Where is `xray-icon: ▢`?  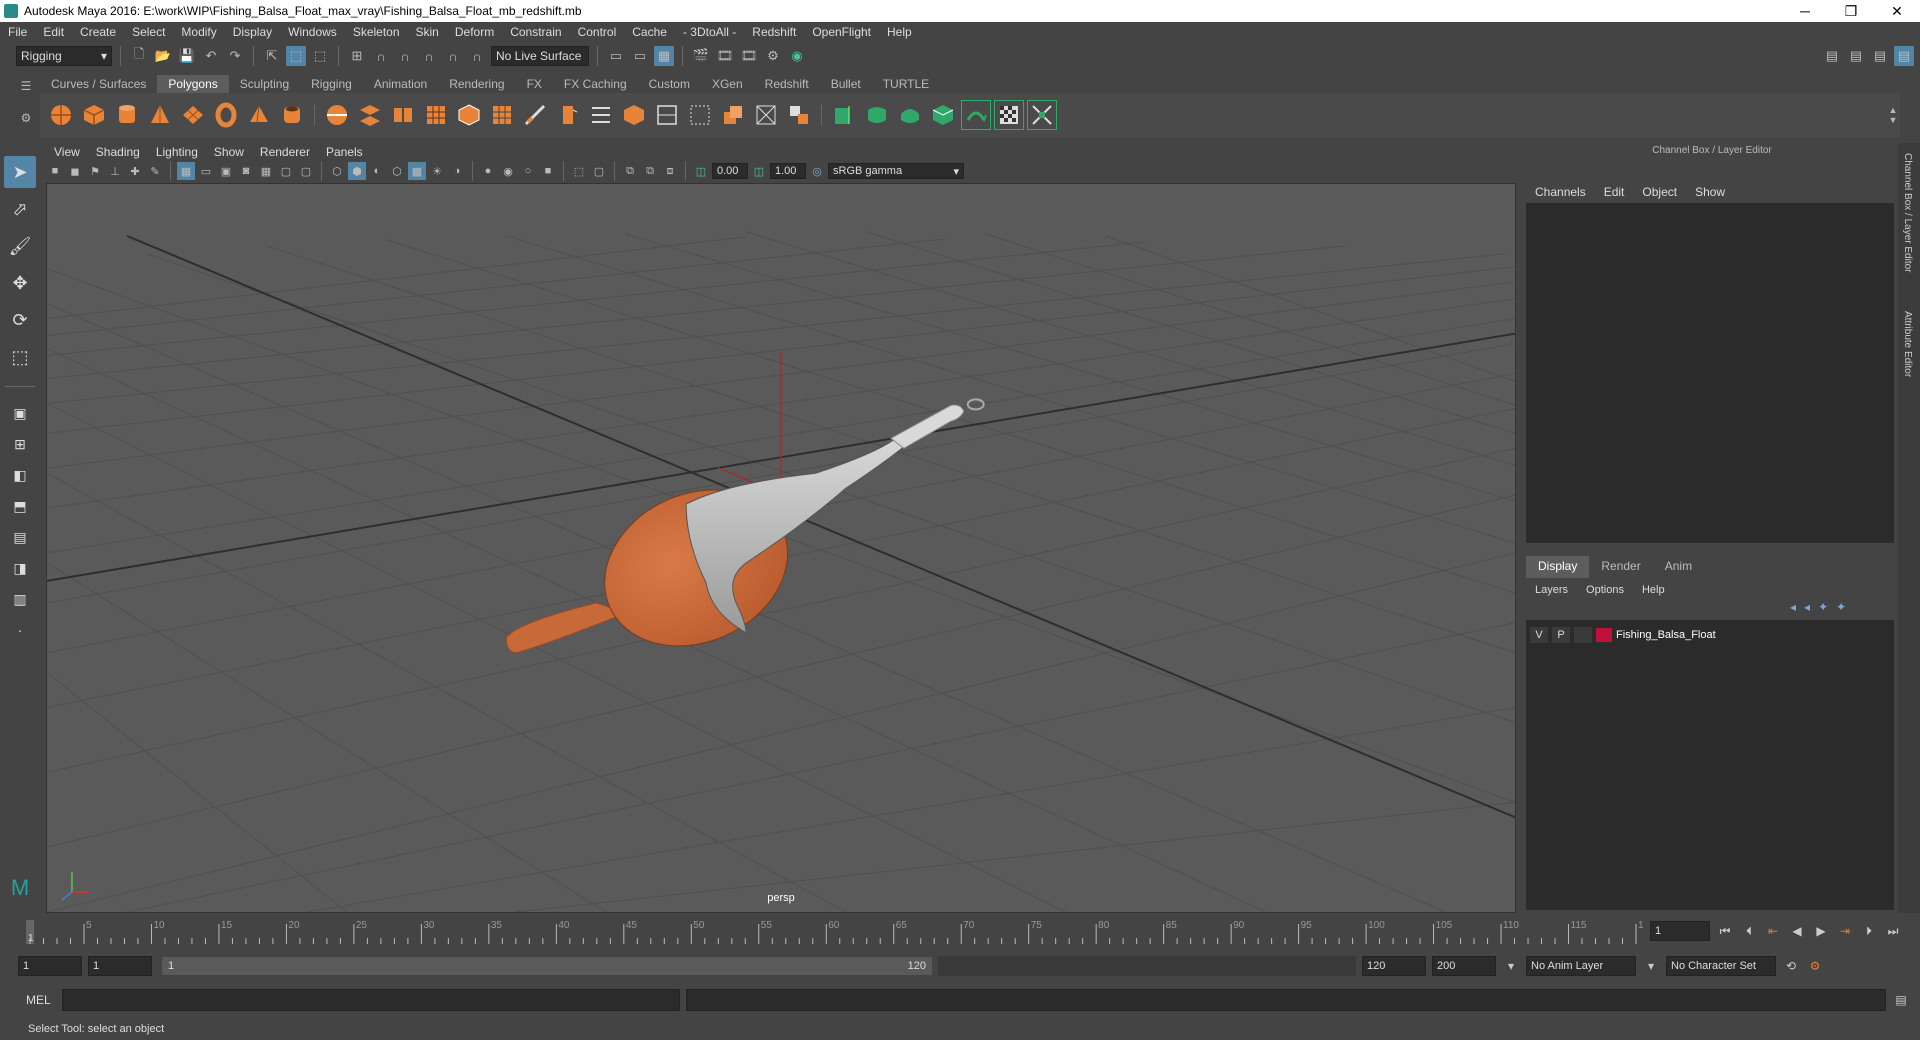
xray-icon: ▢ is located at coordinates (599, 171).